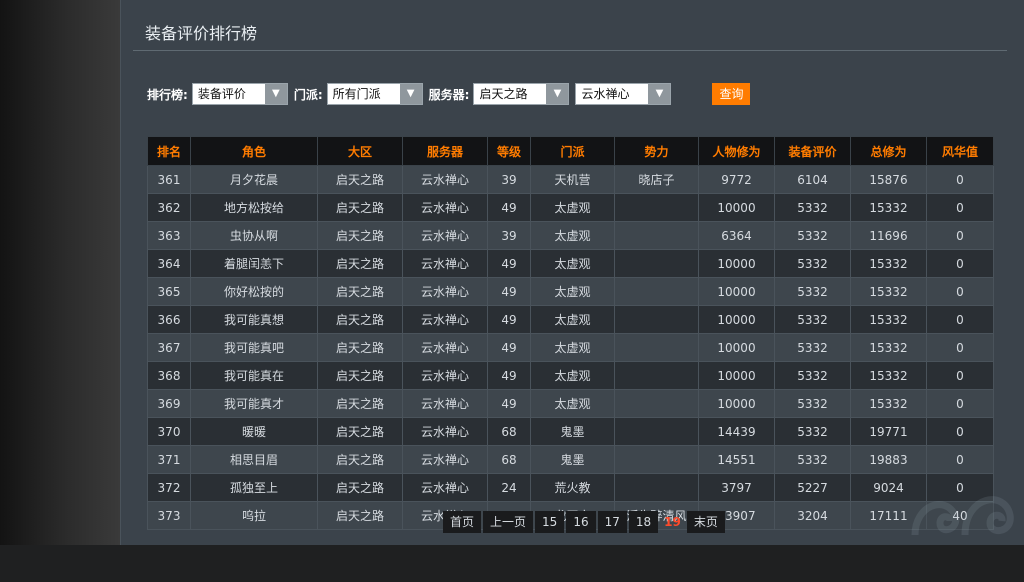  I want to click on last-page-button: 末页, so click(705, 522).